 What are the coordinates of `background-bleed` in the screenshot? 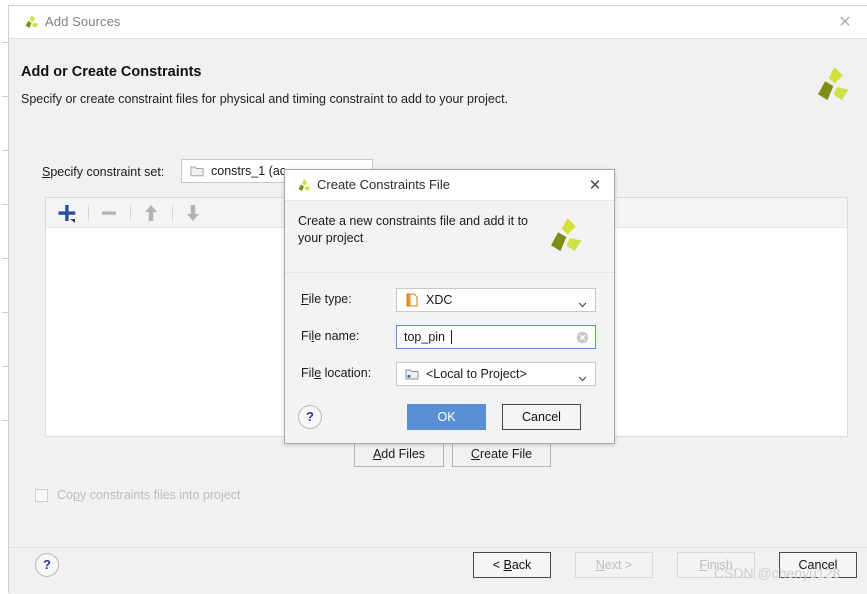 It's located at (4, 296).